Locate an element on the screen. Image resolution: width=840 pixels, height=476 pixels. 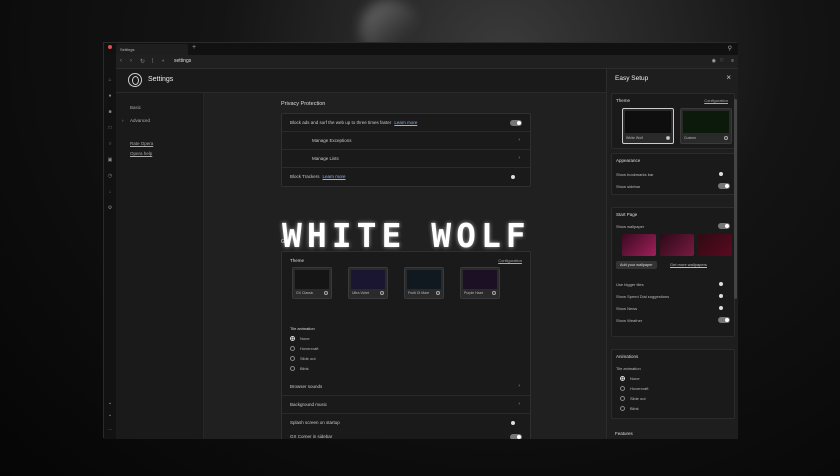
gx-control-icon: ● is located at coordinates (110, 96).